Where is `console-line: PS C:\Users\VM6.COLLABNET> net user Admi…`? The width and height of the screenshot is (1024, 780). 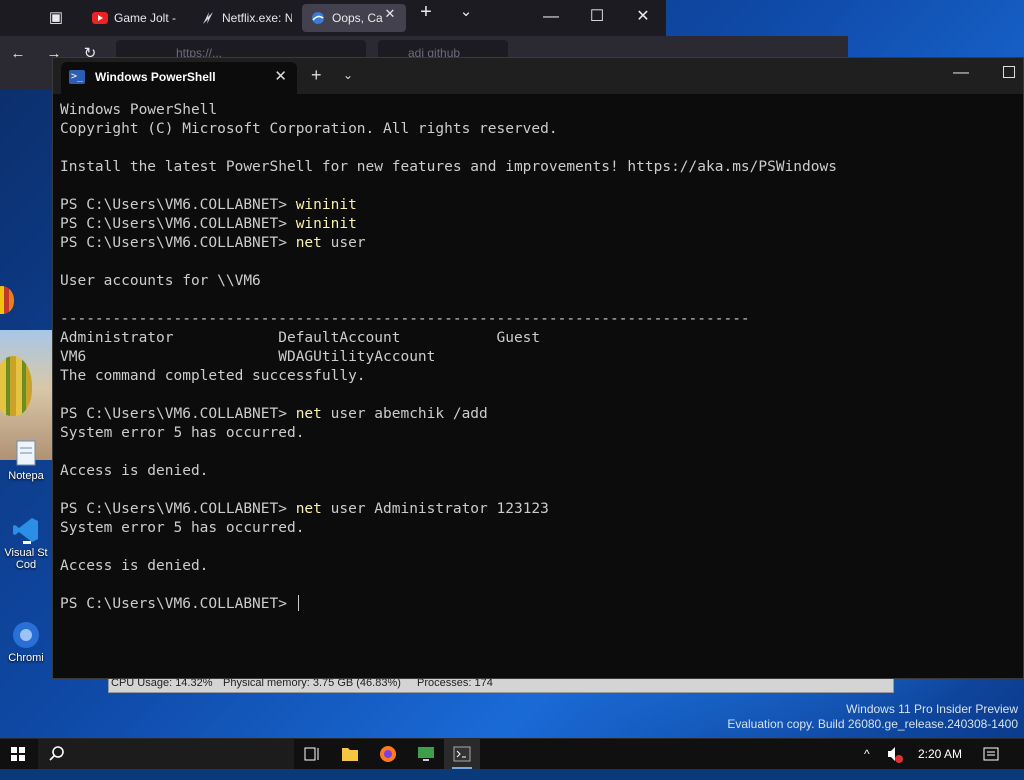
console-line: PS C:\Users\VM6.COLLABNET> net user Admi… is located at coordinates (535, 509).